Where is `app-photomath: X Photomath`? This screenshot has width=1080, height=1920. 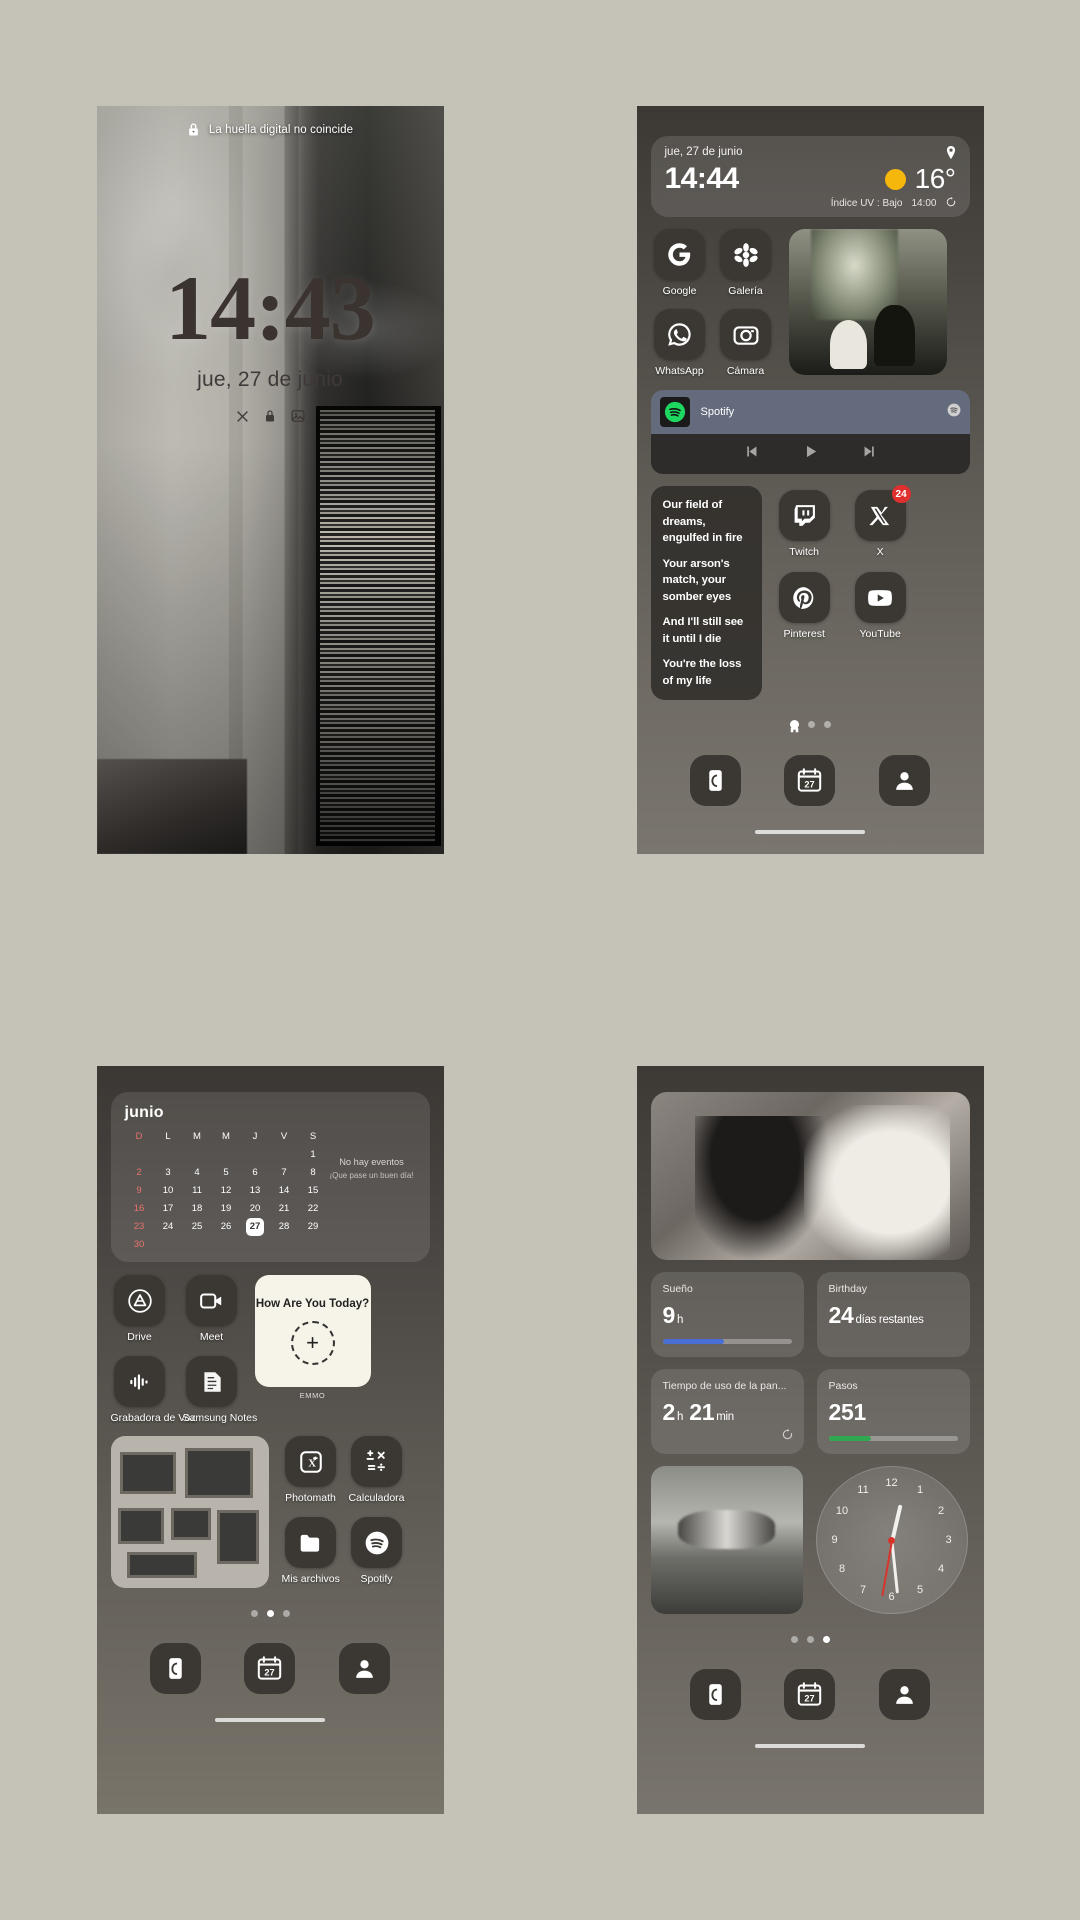
app-photomath: X Photomath is located at coordinates (311, 1470).